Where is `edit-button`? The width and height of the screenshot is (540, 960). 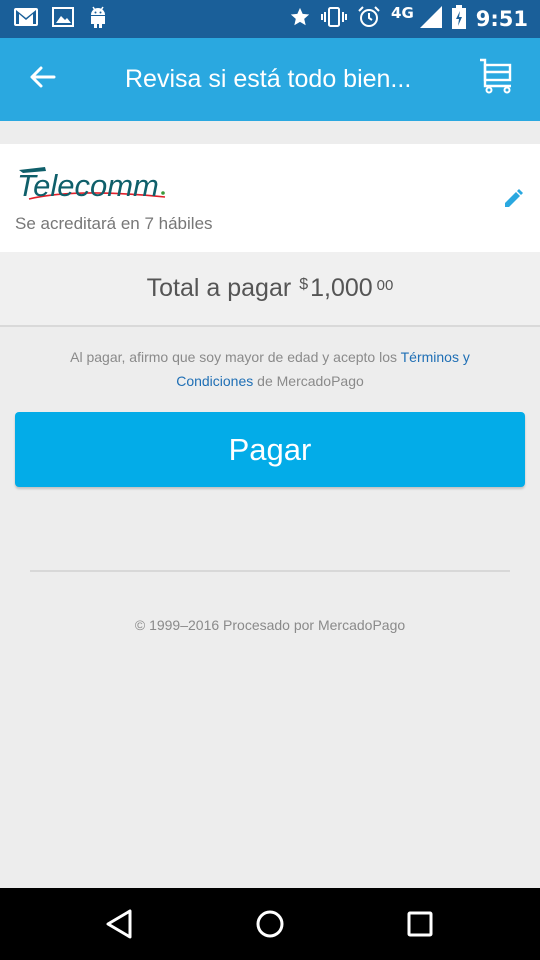
edit-button is located at coordinates (513, 199).